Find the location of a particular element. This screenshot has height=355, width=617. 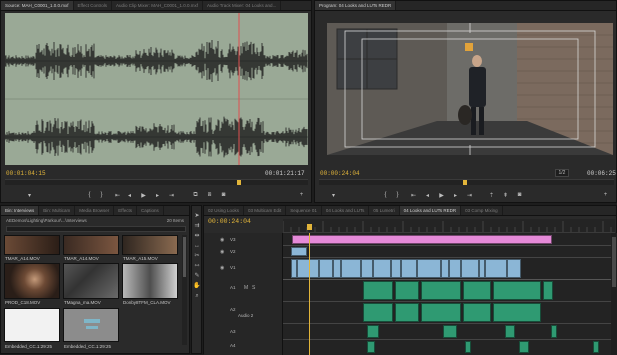

source-time-ruler is located at coordinates (156, 182).